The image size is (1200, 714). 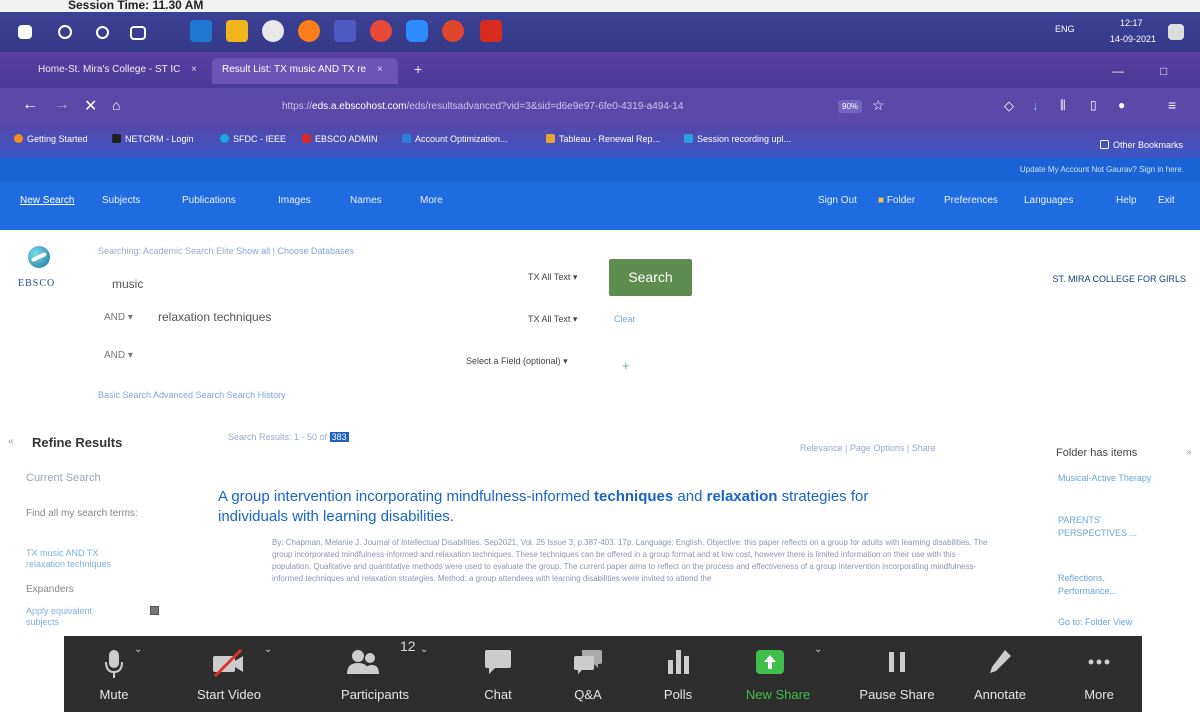 What do you see at coordinates (406, 138) in the screenshot?
I see `bookmark-icon` at bounding box center [406, 138].